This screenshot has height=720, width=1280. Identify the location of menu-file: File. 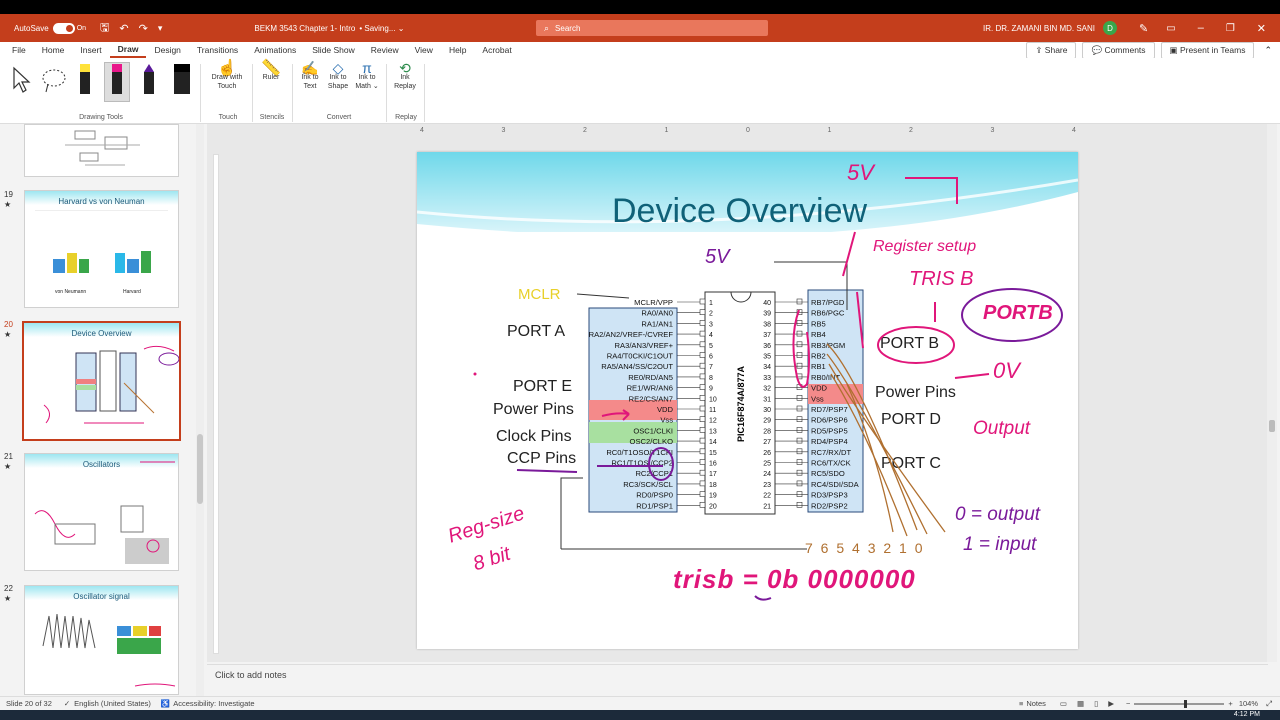
(19, 50).